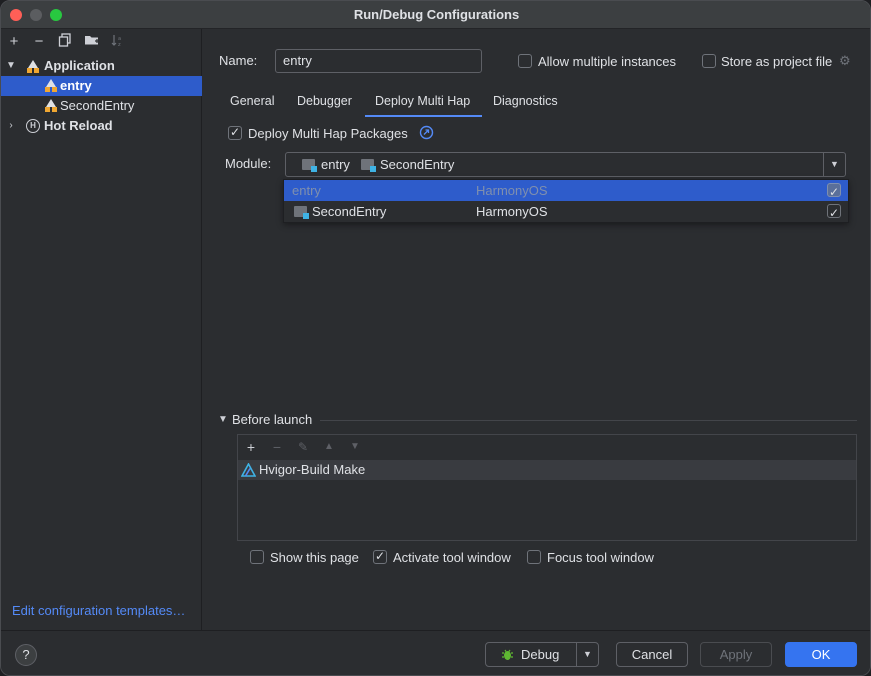 The image size is (871, 676). I want to click on tab-diagnostics: Diagnostics, so click(525, 102).